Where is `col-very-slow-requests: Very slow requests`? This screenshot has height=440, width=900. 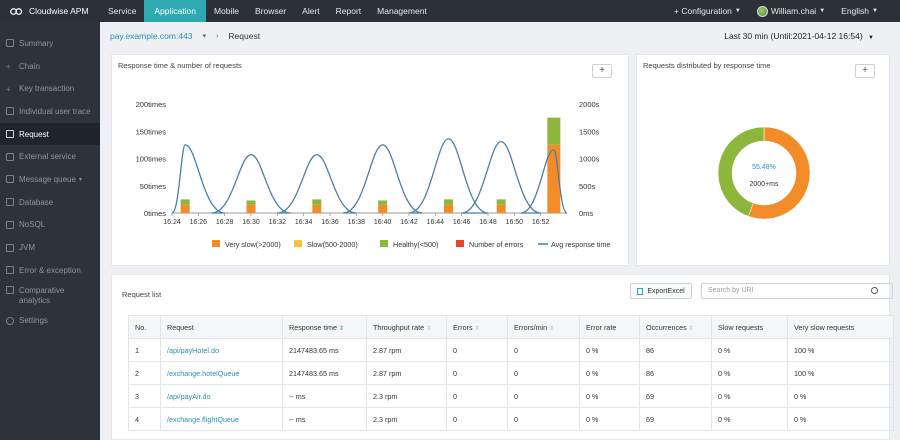 col-very-slow-requests: Very slow requests is located at coordinates (840, 327).